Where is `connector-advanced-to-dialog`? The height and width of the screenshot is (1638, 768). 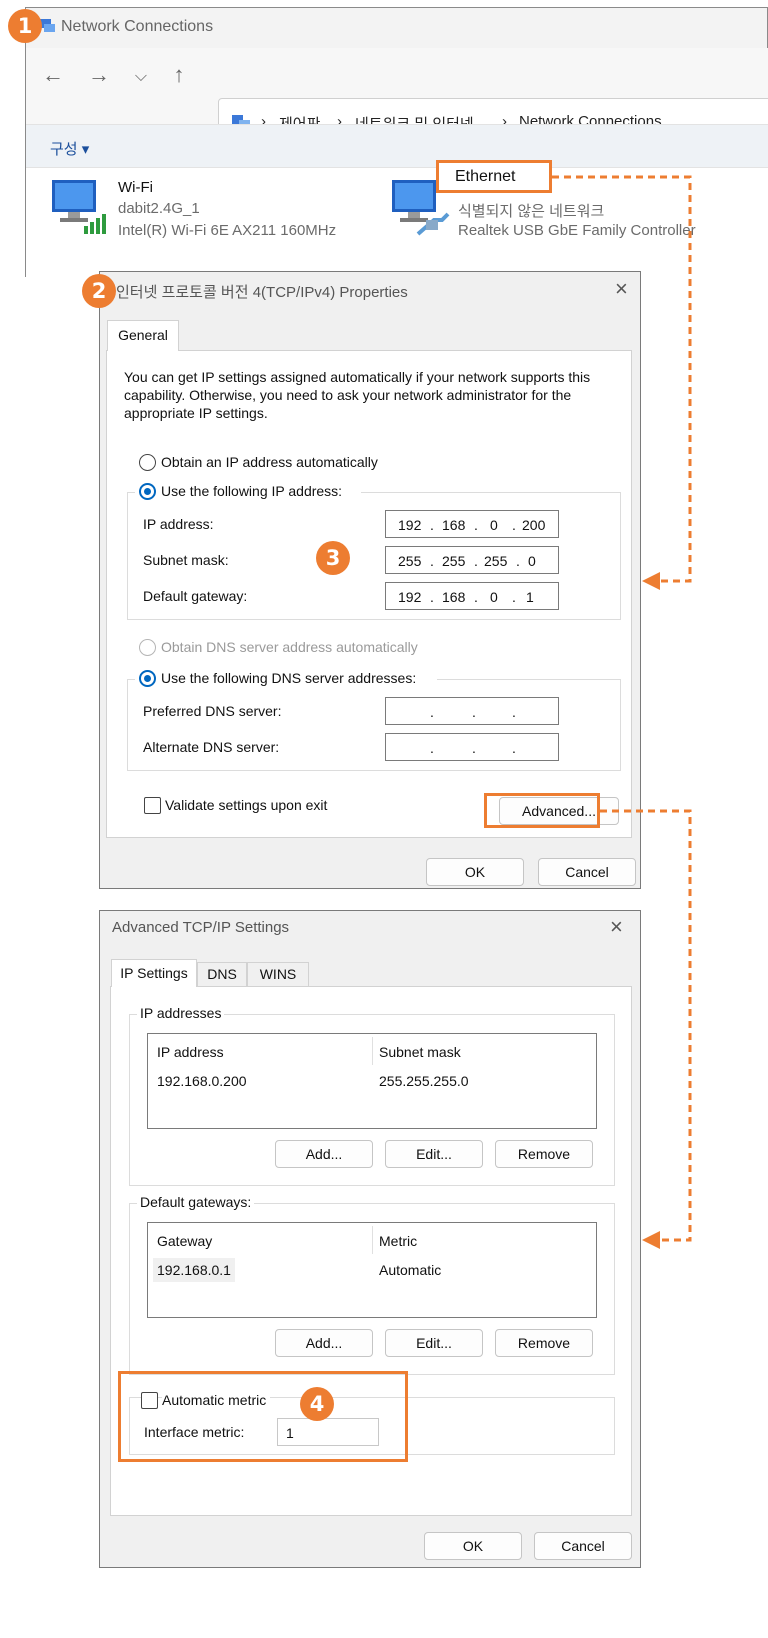 connector-advanced-to-dialog is located at coordinates (646, 1025).